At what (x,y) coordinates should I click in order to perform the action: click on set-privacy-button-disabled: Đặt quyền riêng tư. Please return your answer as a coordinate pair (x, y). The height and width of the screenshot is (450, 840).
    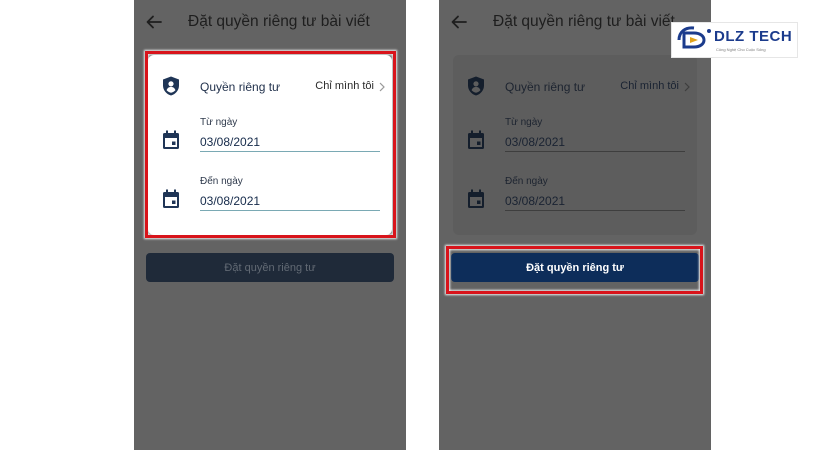
    Looking at the image, I should click on (270, 267).